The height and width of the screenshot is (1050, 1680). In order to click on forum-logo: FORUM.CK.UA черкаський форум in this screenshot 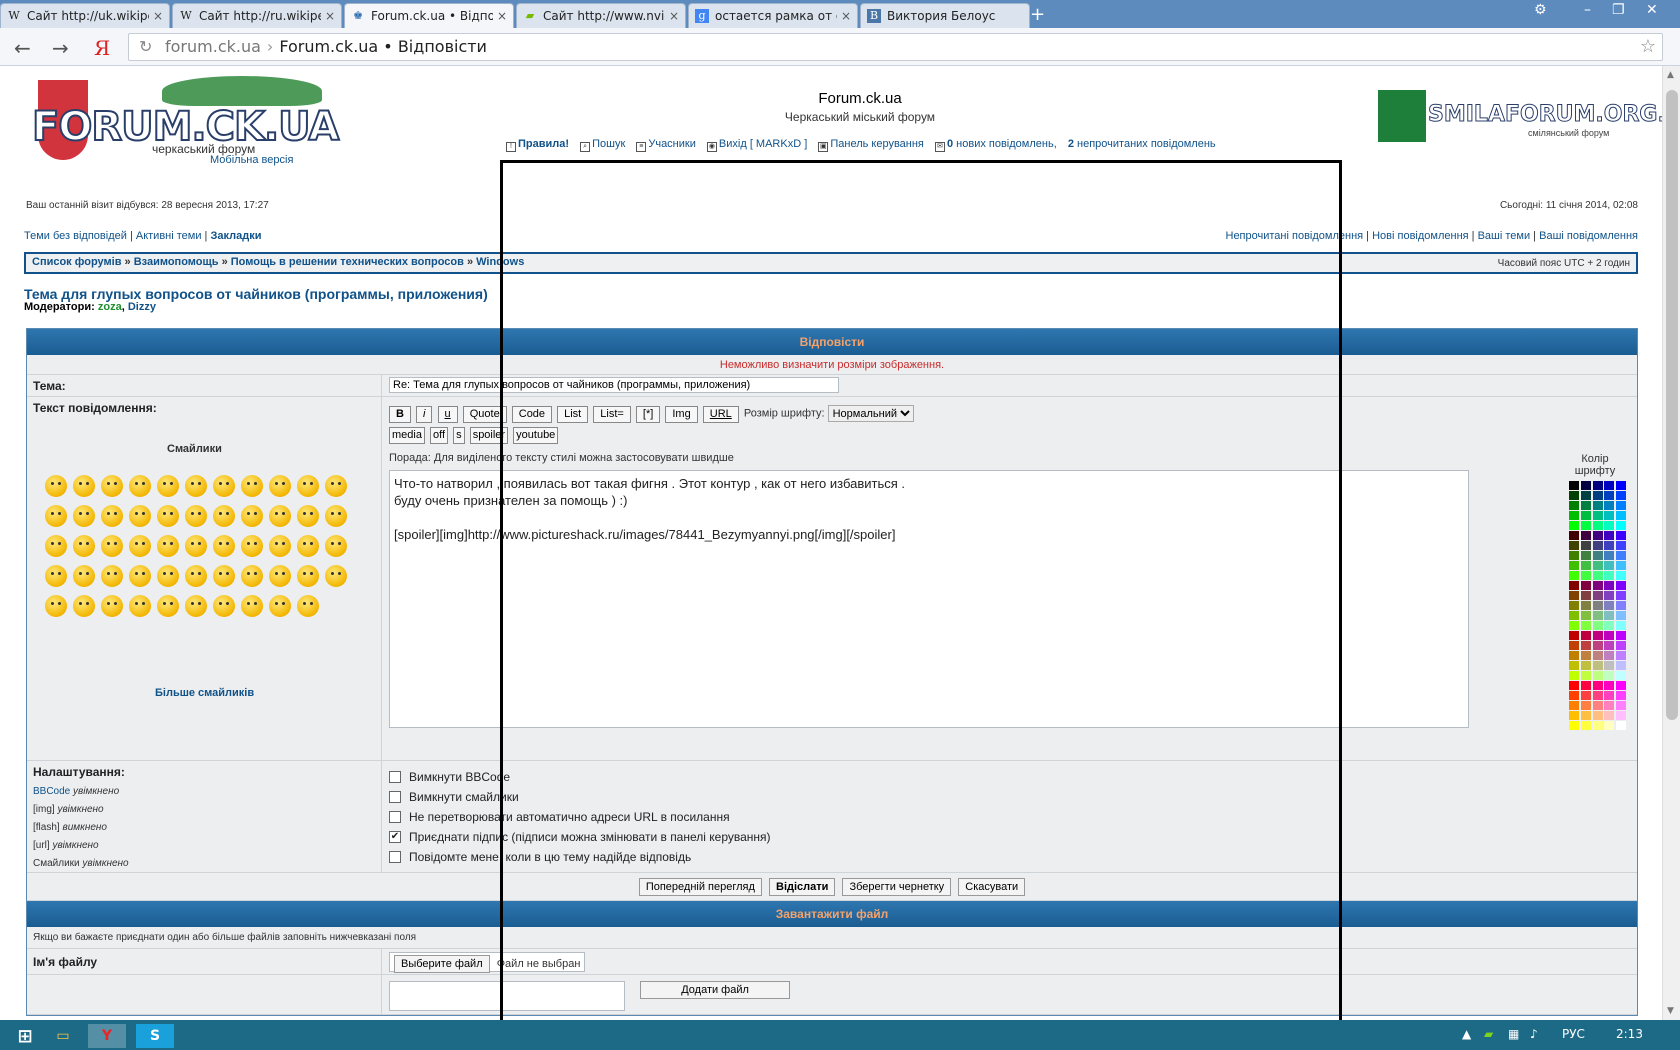, I will do `click(185, 121)`.